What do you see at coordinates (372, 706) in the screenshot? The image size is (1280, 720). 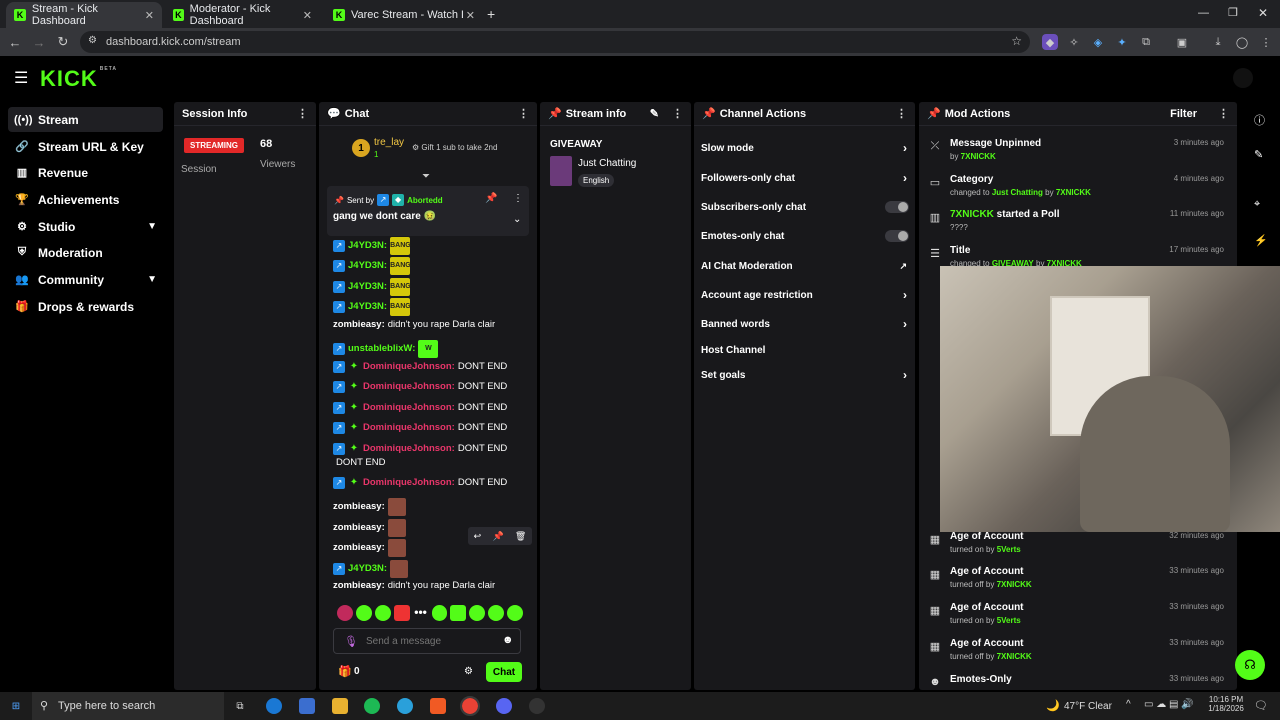 I see `spotify-icon` at bounding box center [372, 706].